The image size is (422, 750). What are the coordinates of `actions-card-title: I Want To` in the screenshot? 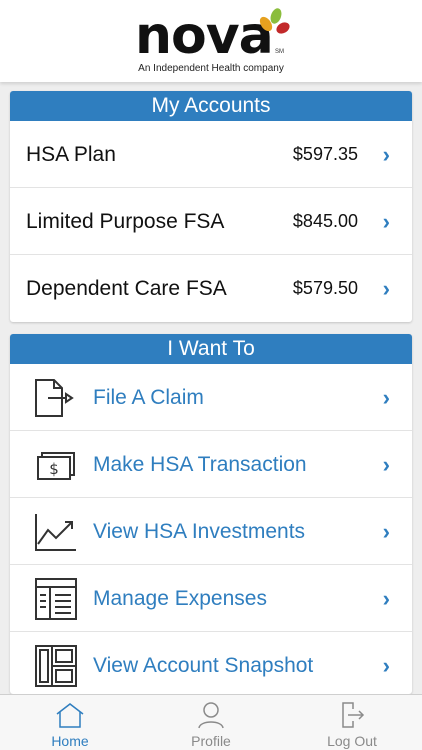 It's located at (211, 349).